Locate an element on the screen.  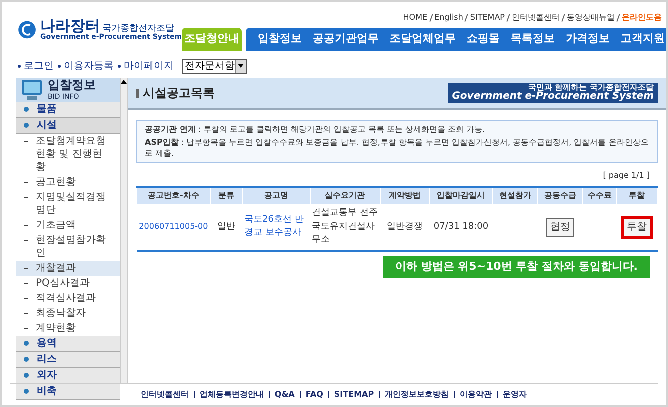
column-header: 분류 is located at coordinates (226, 195).